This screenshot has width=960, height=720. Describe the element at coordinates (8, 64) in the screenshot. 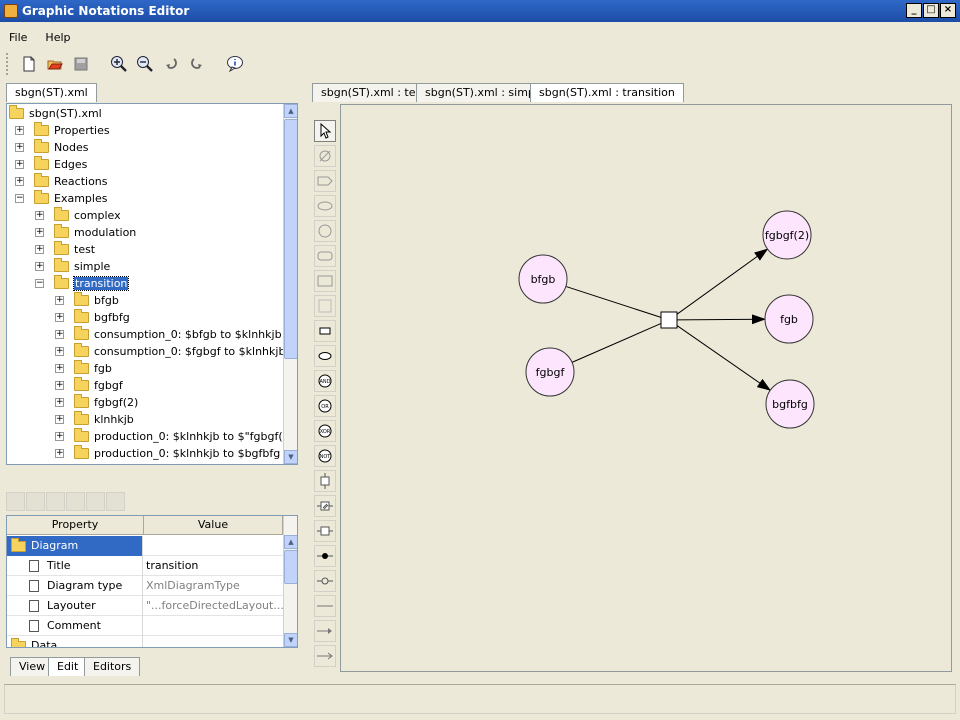

I see `toolbar-grip` at that location.